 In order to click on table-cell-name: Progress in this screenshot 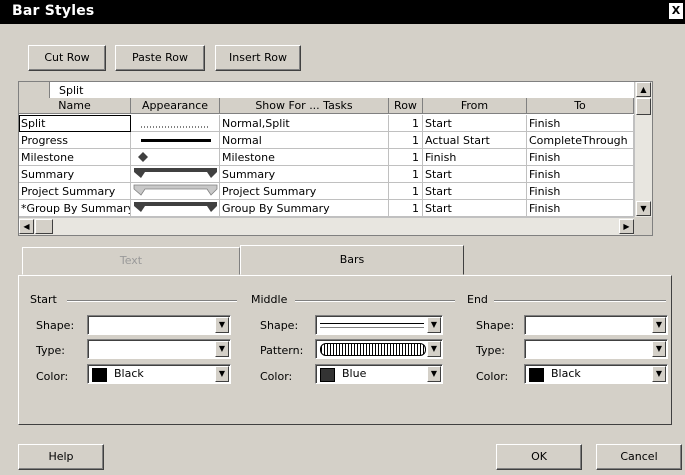, I will do `click(75, 140)`.